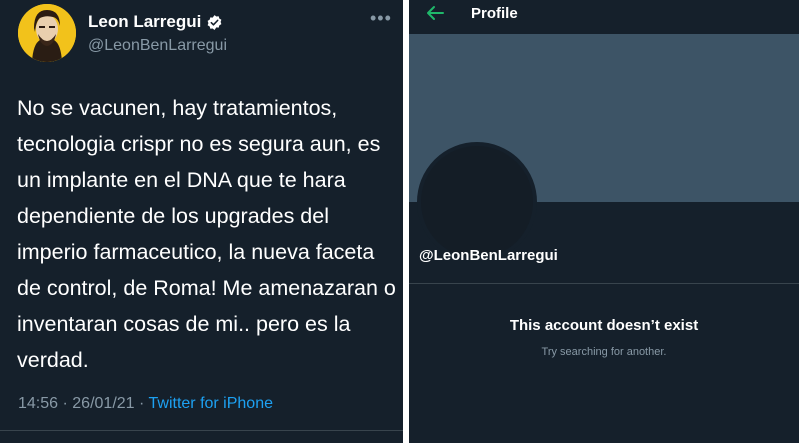 Image resolution: width=799 pixels, height=443 pixels. I want to click on author-name-row: Leon Larregui, so click(155, 22).